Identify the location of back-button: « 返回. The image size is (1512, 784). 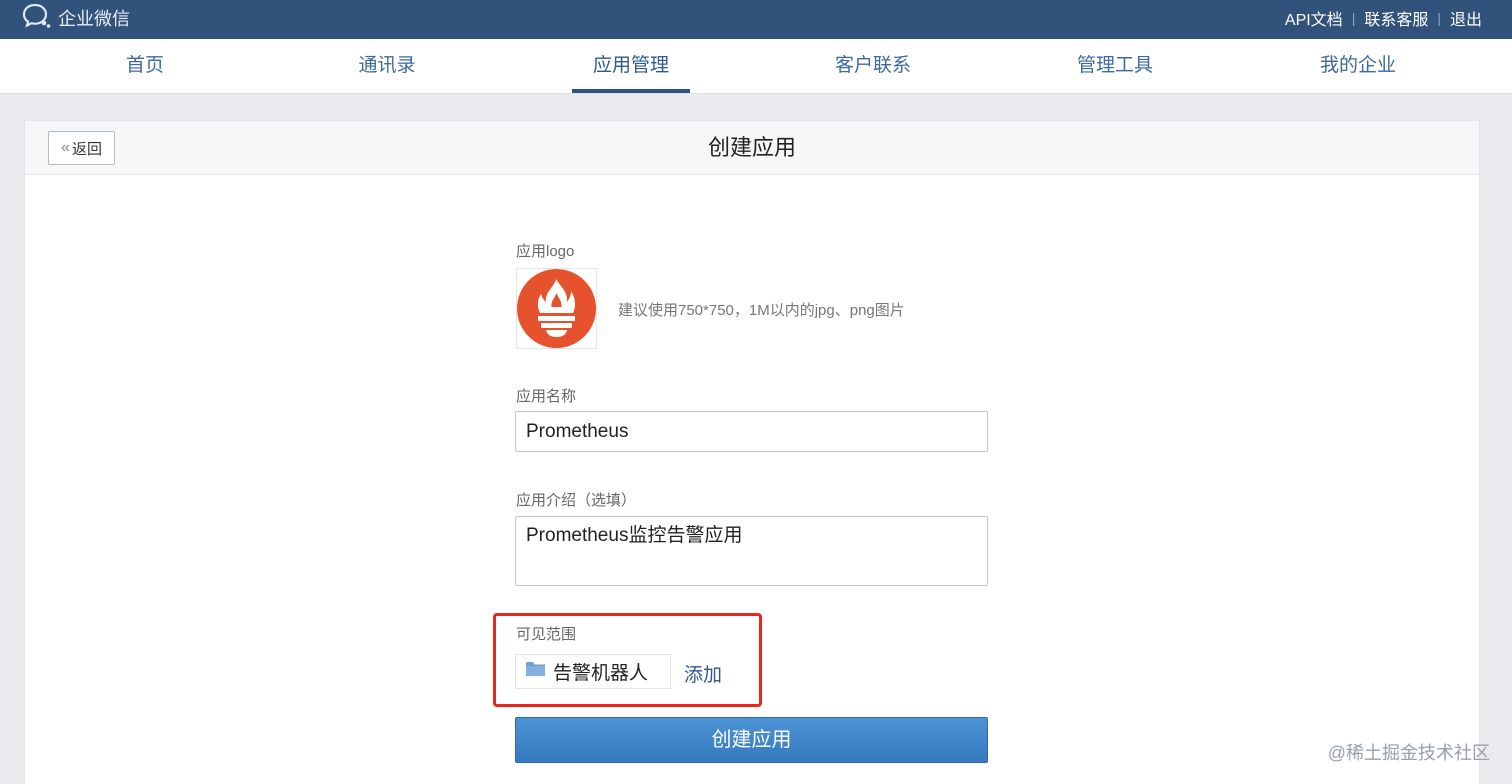
(81, 148).